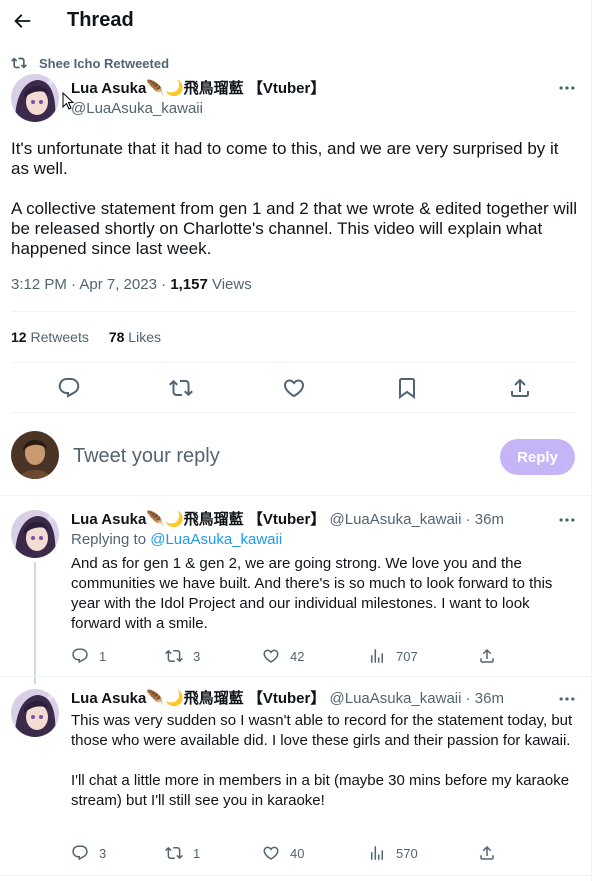 The width and height of the screenshot is (604, 881). I want to click on views-label: Views, so click(229, 284).